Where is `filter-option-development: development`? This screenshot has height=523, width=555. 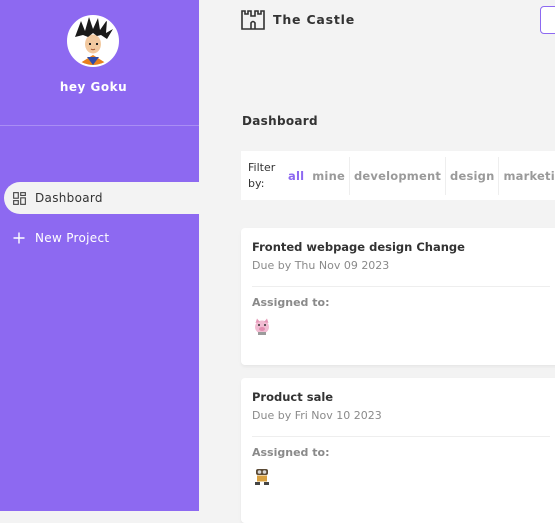 filter-option-development: development is located at coordinates (398, 175).